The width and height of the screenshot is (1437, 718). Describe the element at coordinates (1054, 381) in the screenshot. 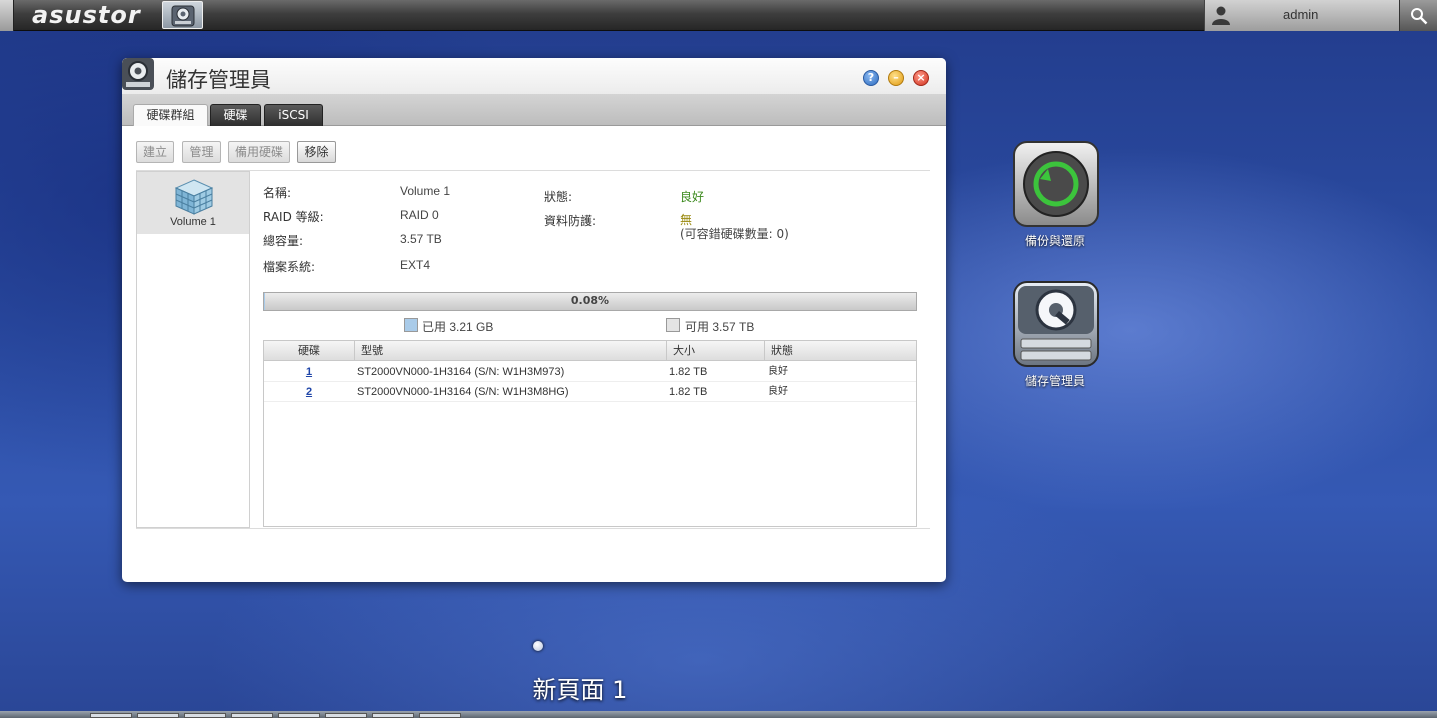

I see `desktop-icon-label: 儲存管理員` at that location.